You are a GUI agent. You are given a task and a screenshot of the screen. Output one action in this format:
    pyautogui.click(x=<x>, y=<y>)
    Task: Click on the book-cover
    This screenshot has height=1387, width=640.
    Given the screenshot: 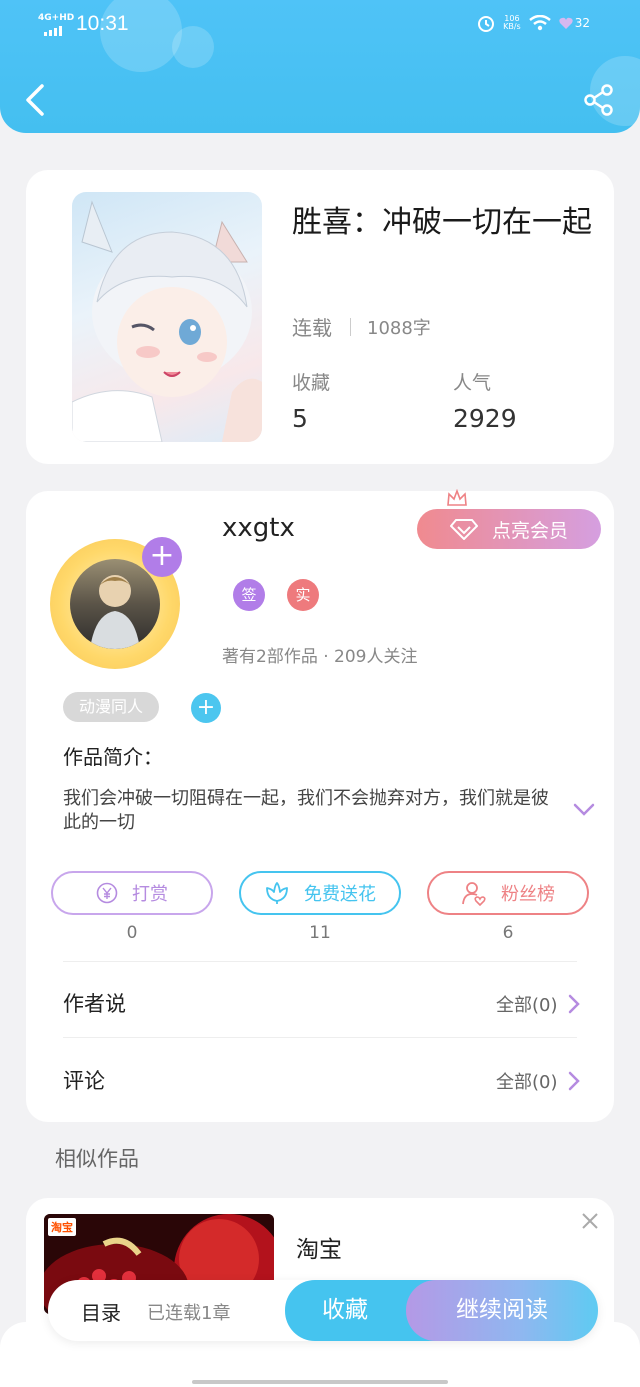 What is the action you would take?
    pyautogui.click(x=167, y=317)
    